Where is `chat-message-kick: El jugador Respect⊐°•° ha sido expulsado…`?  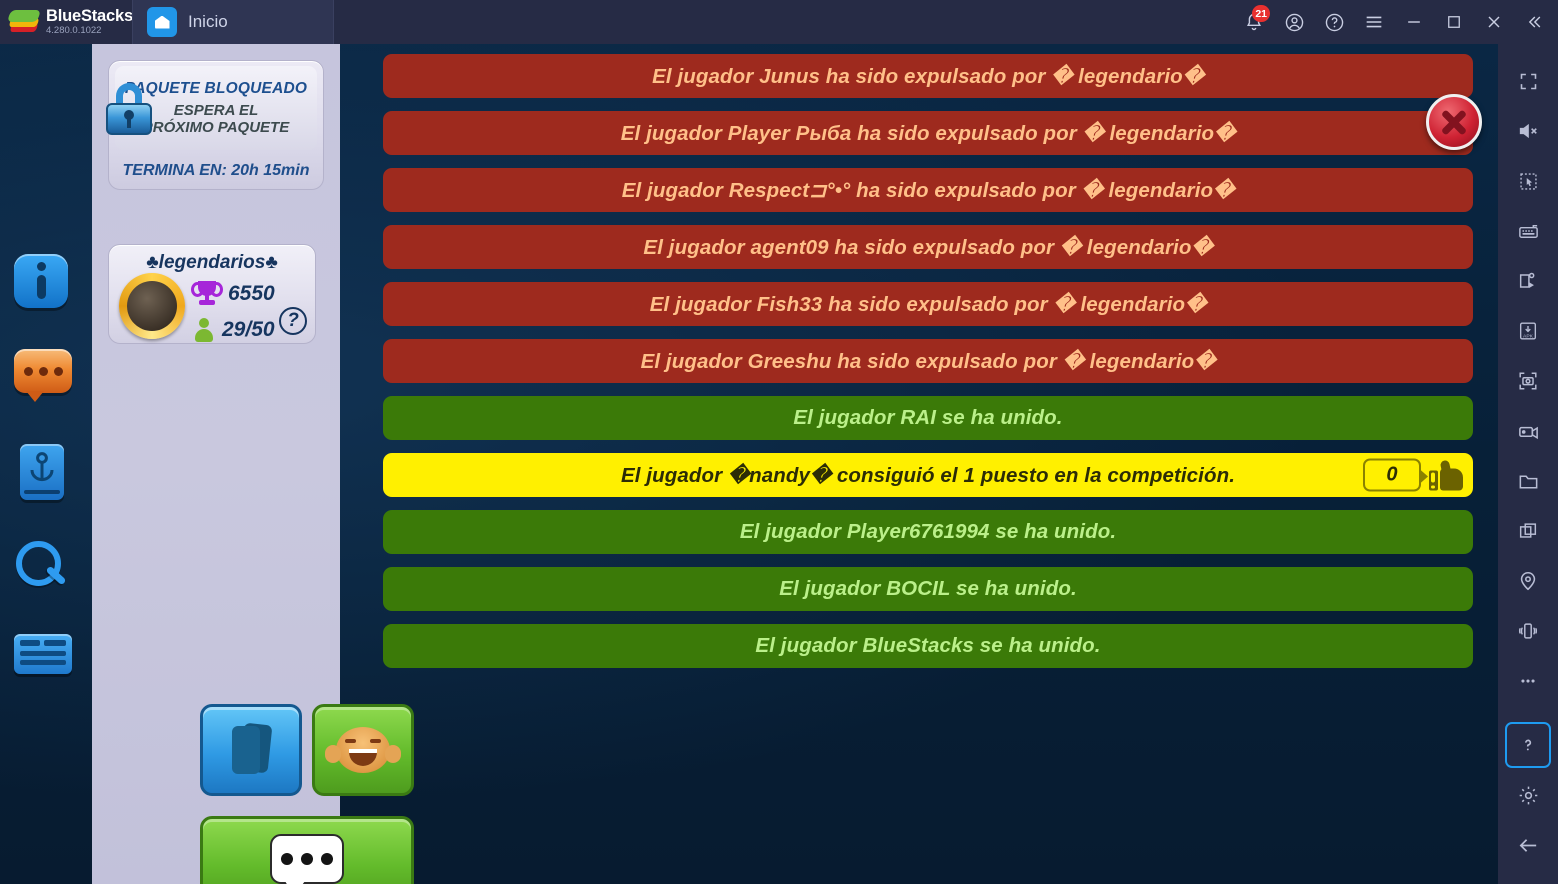
chat-message-kick: El jugador Respect⊐°•° ha sido expulsado… is located at coordinates (928, 190).